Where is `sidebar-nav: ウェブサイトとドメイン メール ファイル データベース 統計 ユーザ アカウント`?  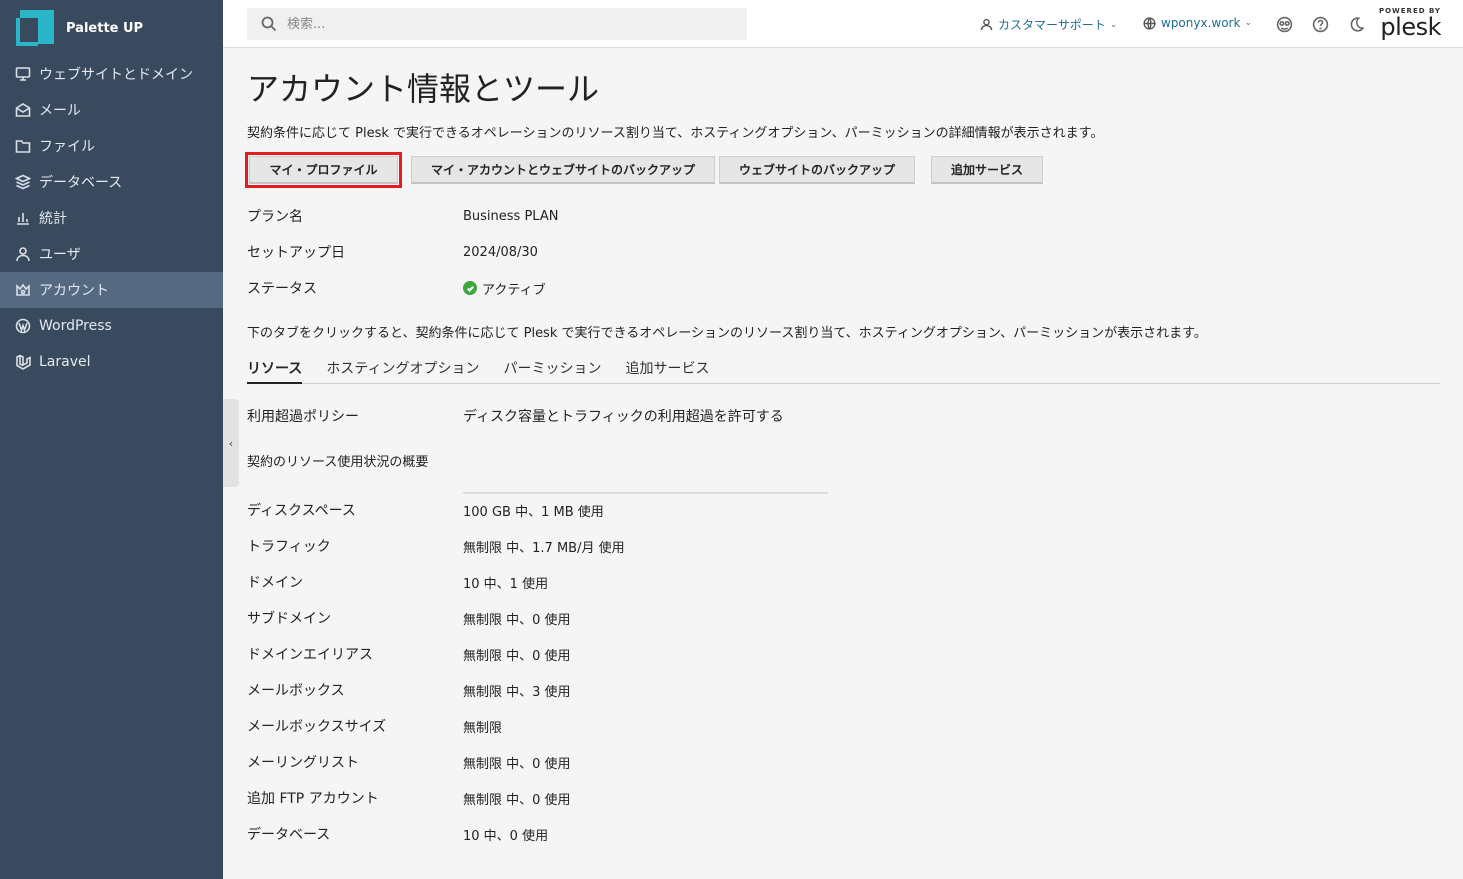
sidebar-nav: ウェブサイトとドメイン メール ファイル データベース 統計 ユーザ アカウント is located at coordinates (111, 218).